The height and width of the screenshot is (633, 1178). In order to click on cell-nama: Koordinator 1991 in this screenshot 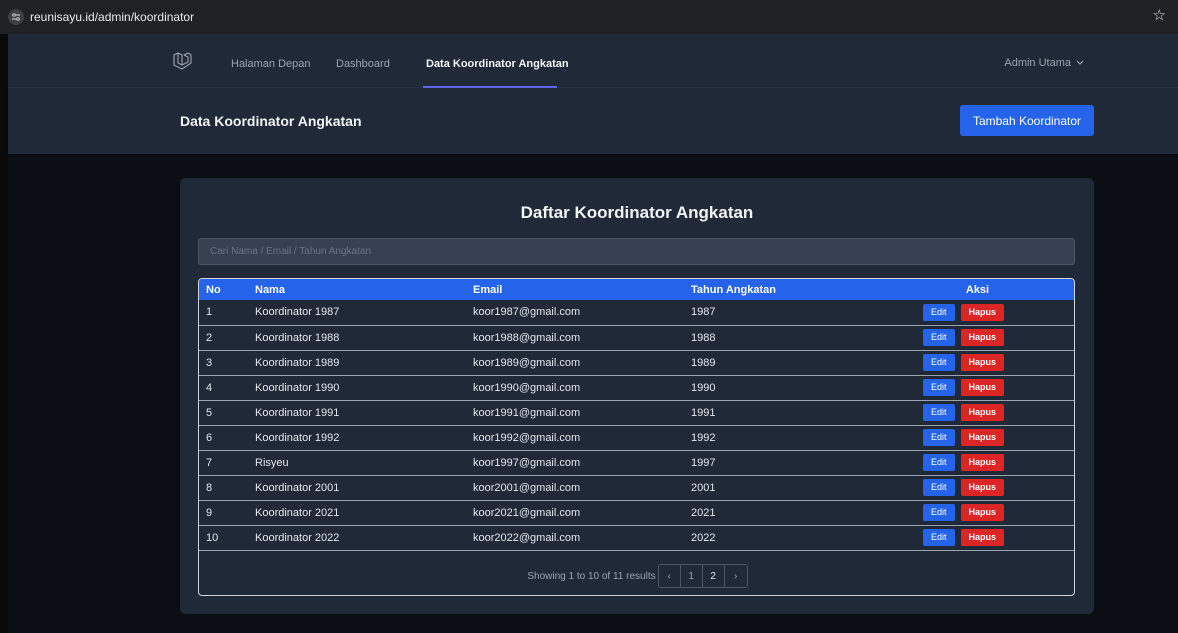, I will do `click(297, 412)`.